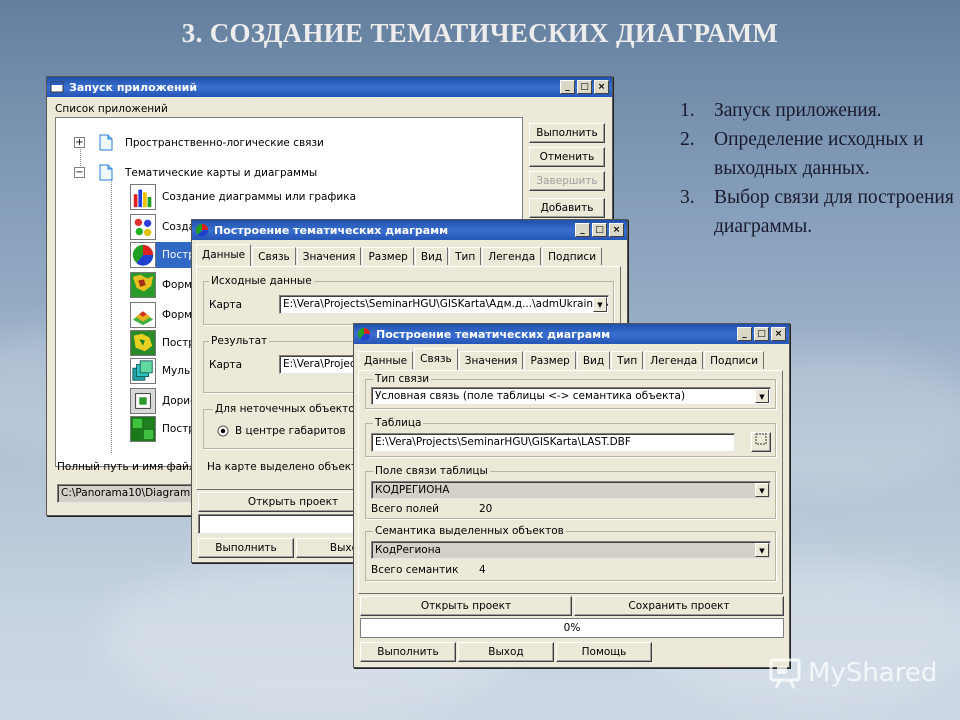 This screenshot has height=720, width=960. What do you see at coordinates (199, 142) in the screenshot?
I see `tree-node-spatial-links: + Пространственно-логические связи` at bounding box center [199, 142].